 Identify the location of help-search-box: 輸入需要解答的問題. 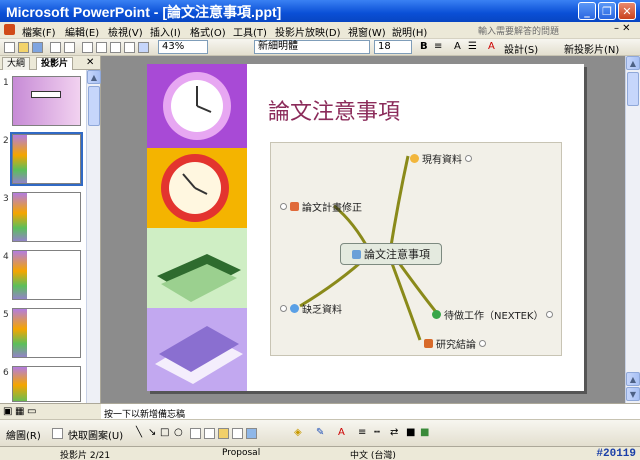
(539, 30).